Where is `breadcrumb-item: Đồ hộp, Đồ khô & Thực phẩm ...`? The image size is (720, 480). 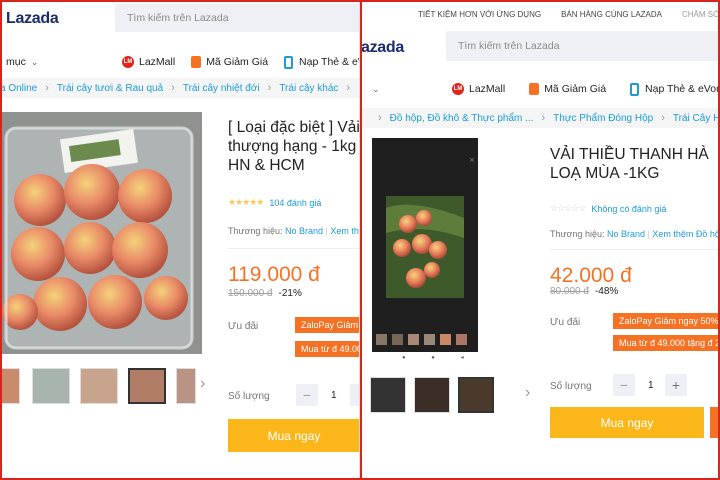
breadcrumb-item: Đồ hộp, Đồ khô & Thực phẩm ... is located at coordinates (462, 118).